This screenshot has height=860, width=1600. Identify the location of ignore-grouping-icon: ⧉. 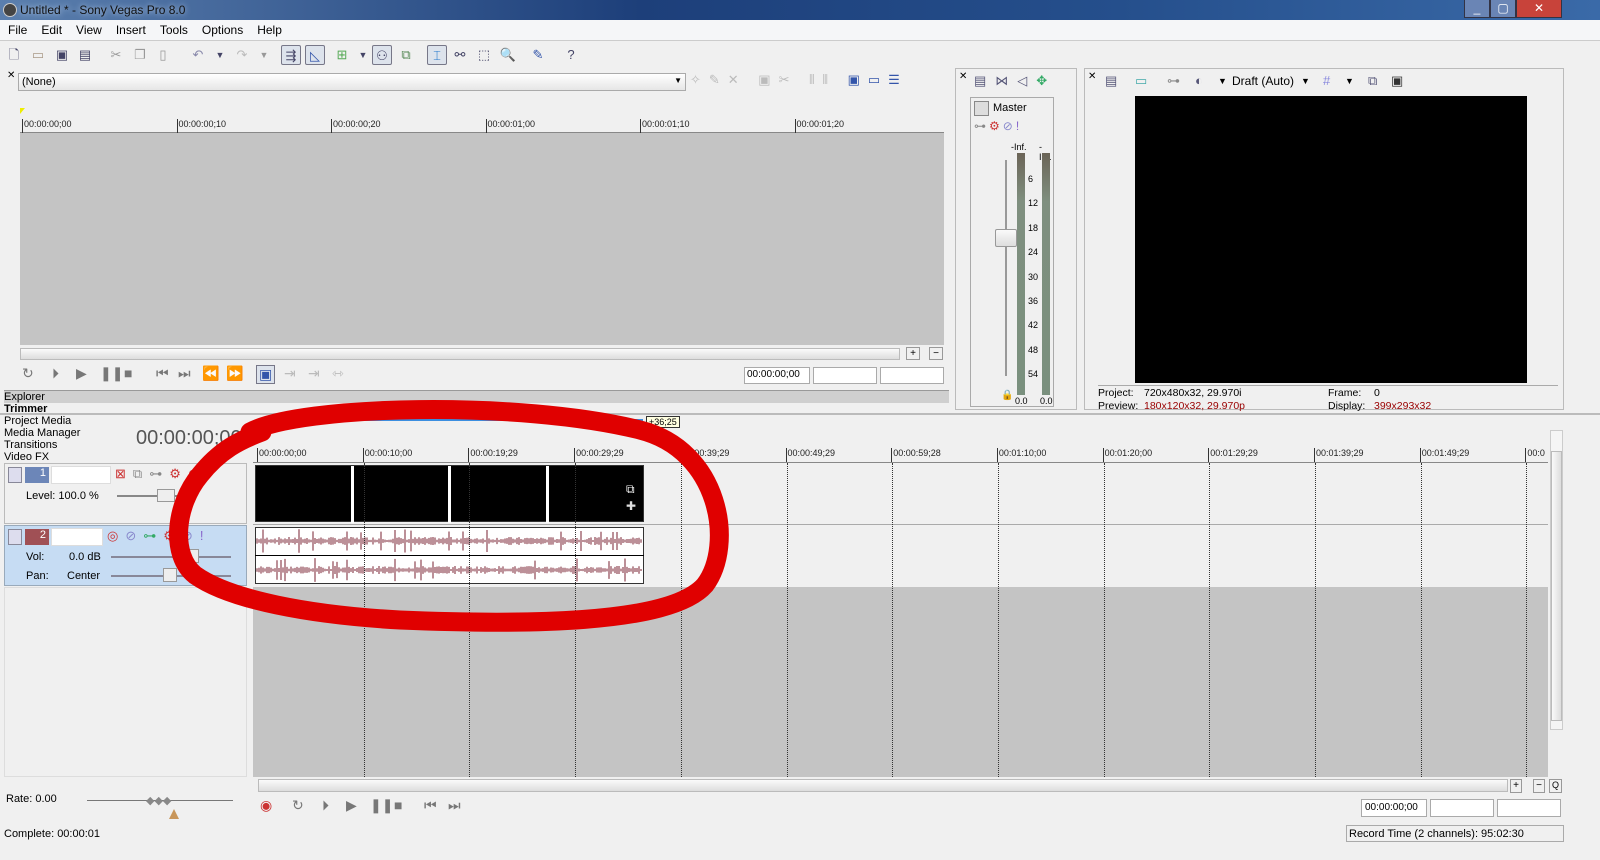
(406, 55).